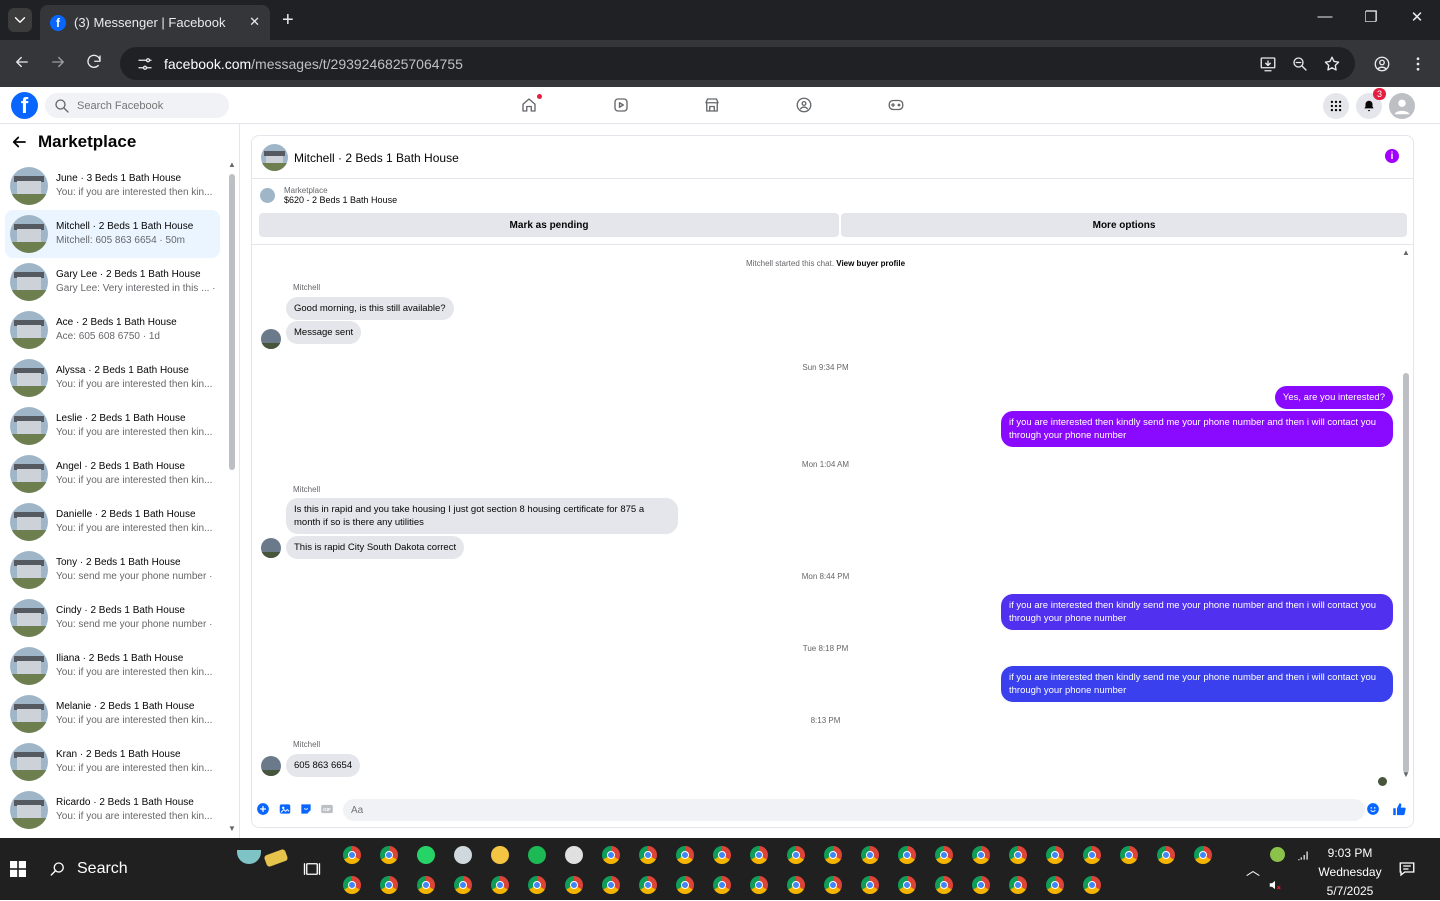 The height and width of the screenshot is (901, 1440). What do you see at coordinates (58, 62) in the screenshot?
I see `forward-button` at bounding box center [58, 62].